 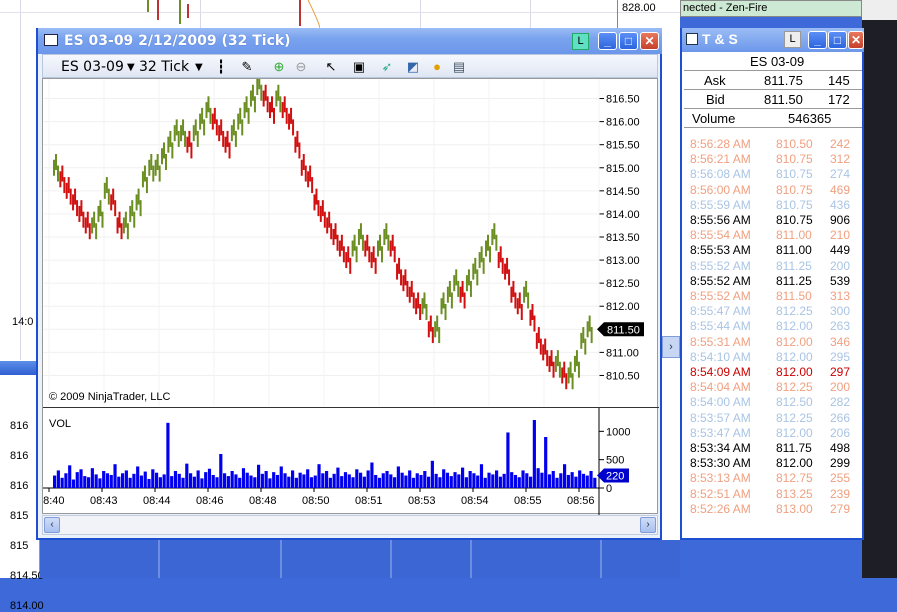 I want to click on trade-row: 8:55:31 AM 812.00 346, so click(x=775, y=342).